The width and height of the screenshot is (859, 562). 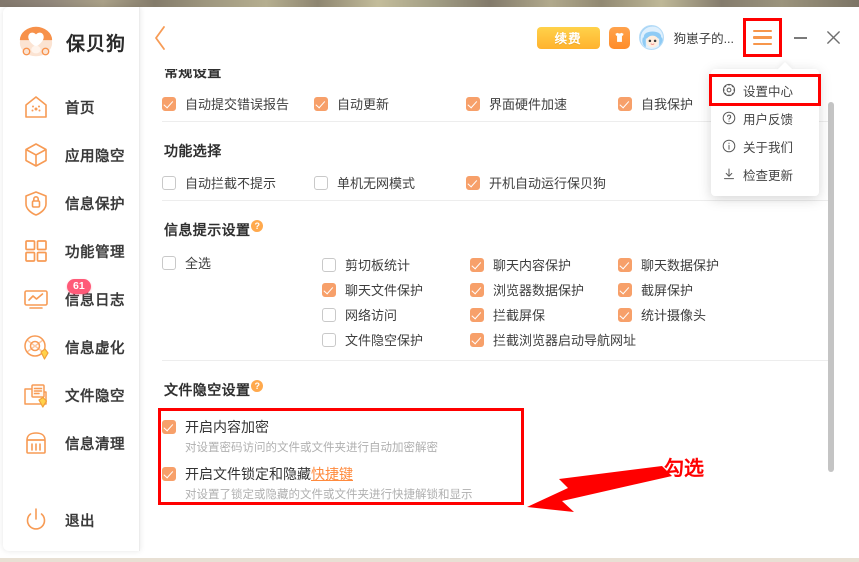 I want to click on status-badge: 61, so click(x=79, y=286).